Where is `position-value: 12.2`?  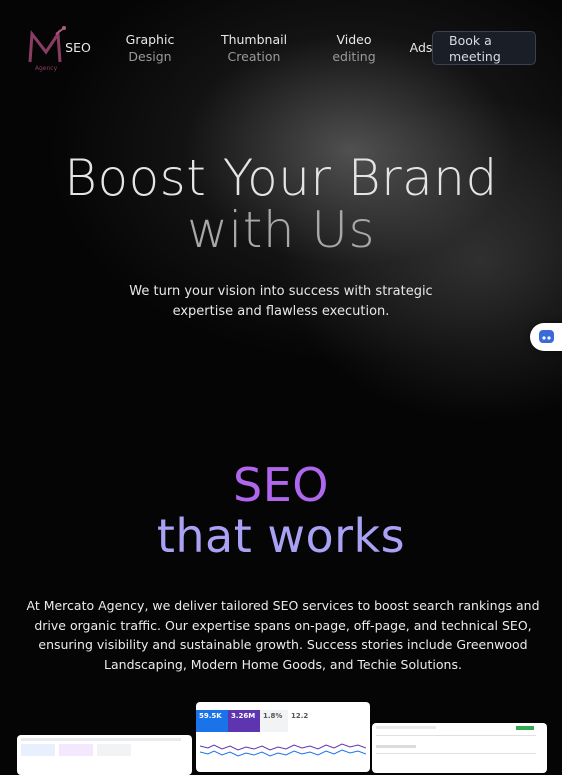
position-value: 12.2 is located at coordinates (300, 716).